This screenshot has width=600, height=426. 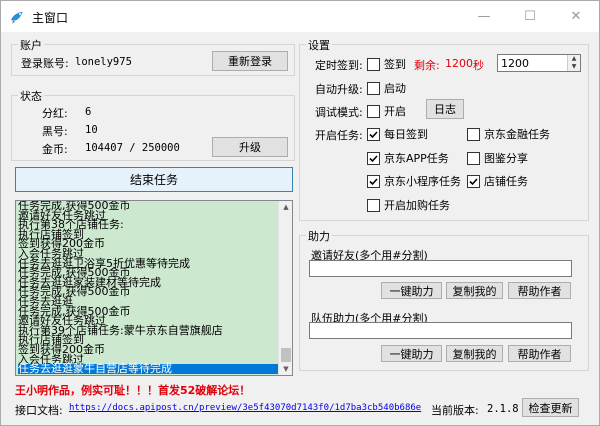 I want to click on spin-buttons: ▲ ▼, so click(x=573, y=63).